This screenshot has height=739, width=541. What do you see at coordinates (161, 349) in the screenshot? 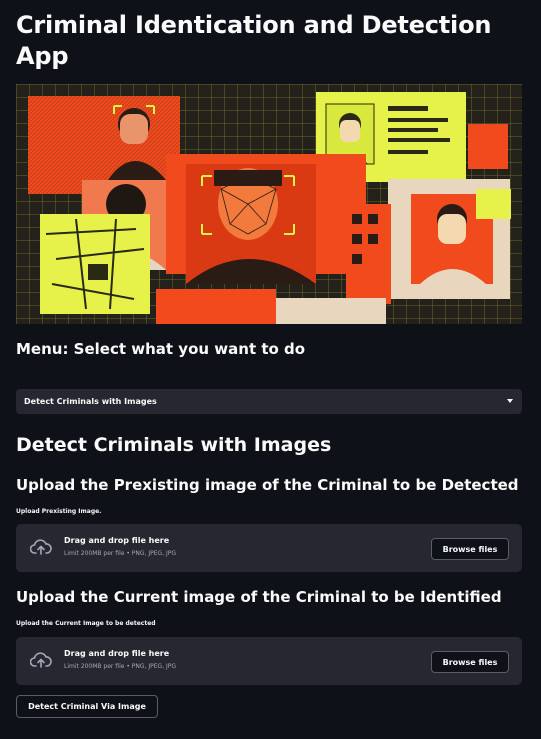
I see `menu-label: Menu: Select what you want to do` at bounding box center [161, 349].